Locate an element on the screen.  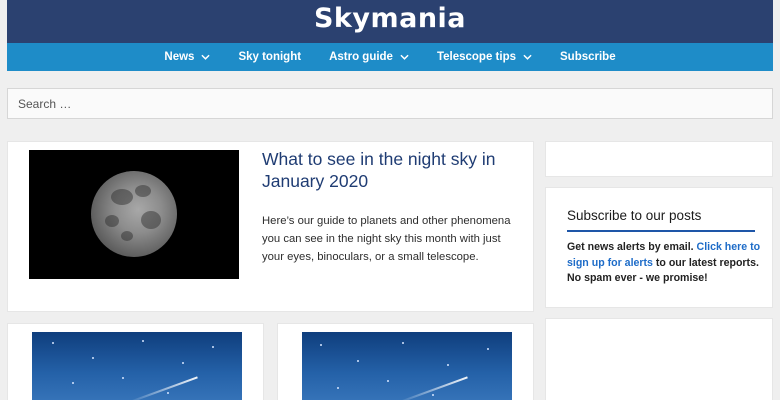
nav-item-label: Subscribe is located at coordinates (588, 57).